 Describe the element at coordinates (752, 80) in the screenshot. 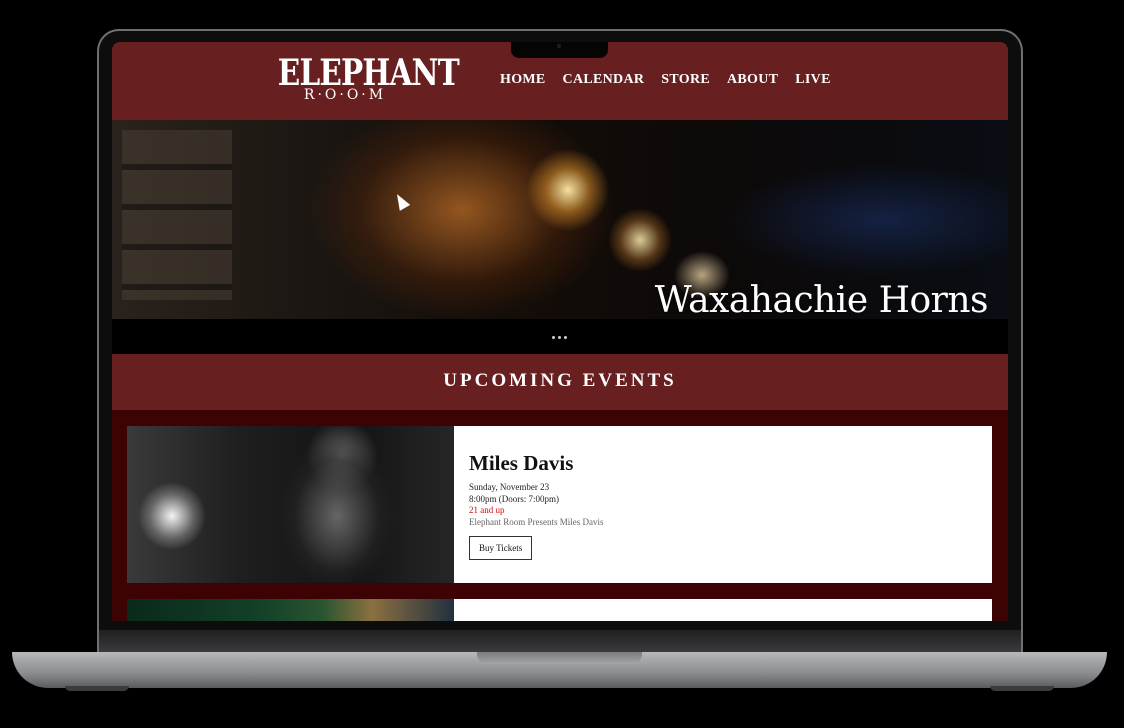

I see `nav-about: ABOUT` at that location.